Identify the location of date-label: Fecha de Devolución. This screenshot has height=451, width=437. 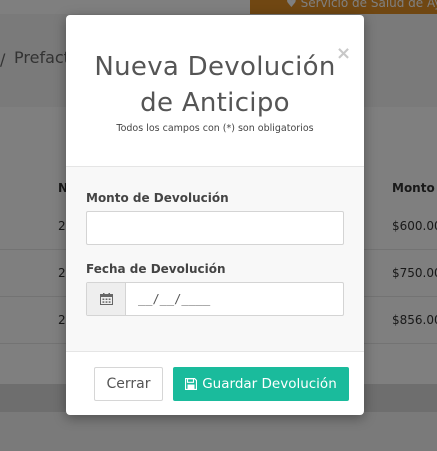
(156, 269).